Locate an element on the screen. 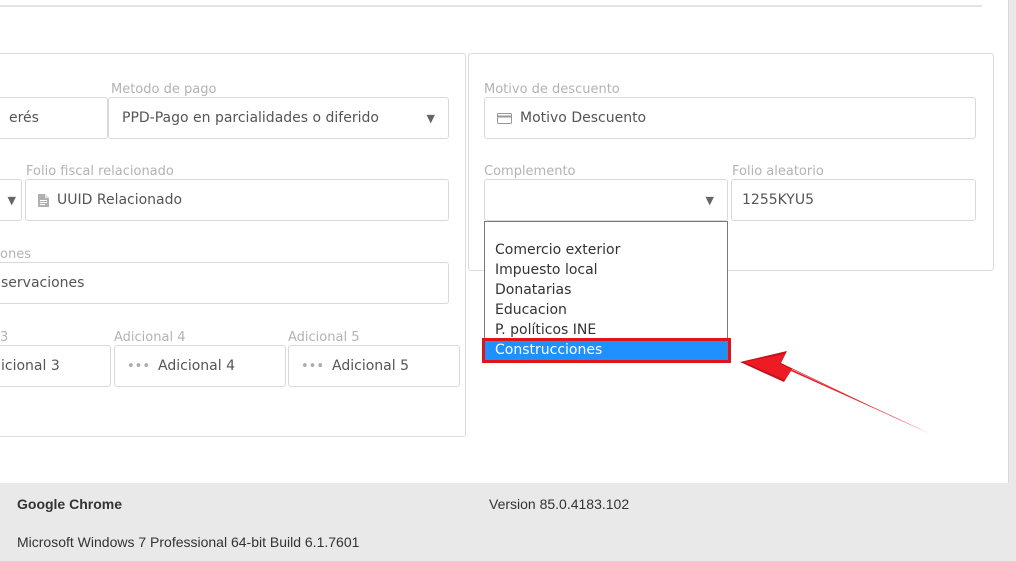 This screenshot has height=561, width=1016. complemento-label: Complemento is located at coordinates (530, 171).